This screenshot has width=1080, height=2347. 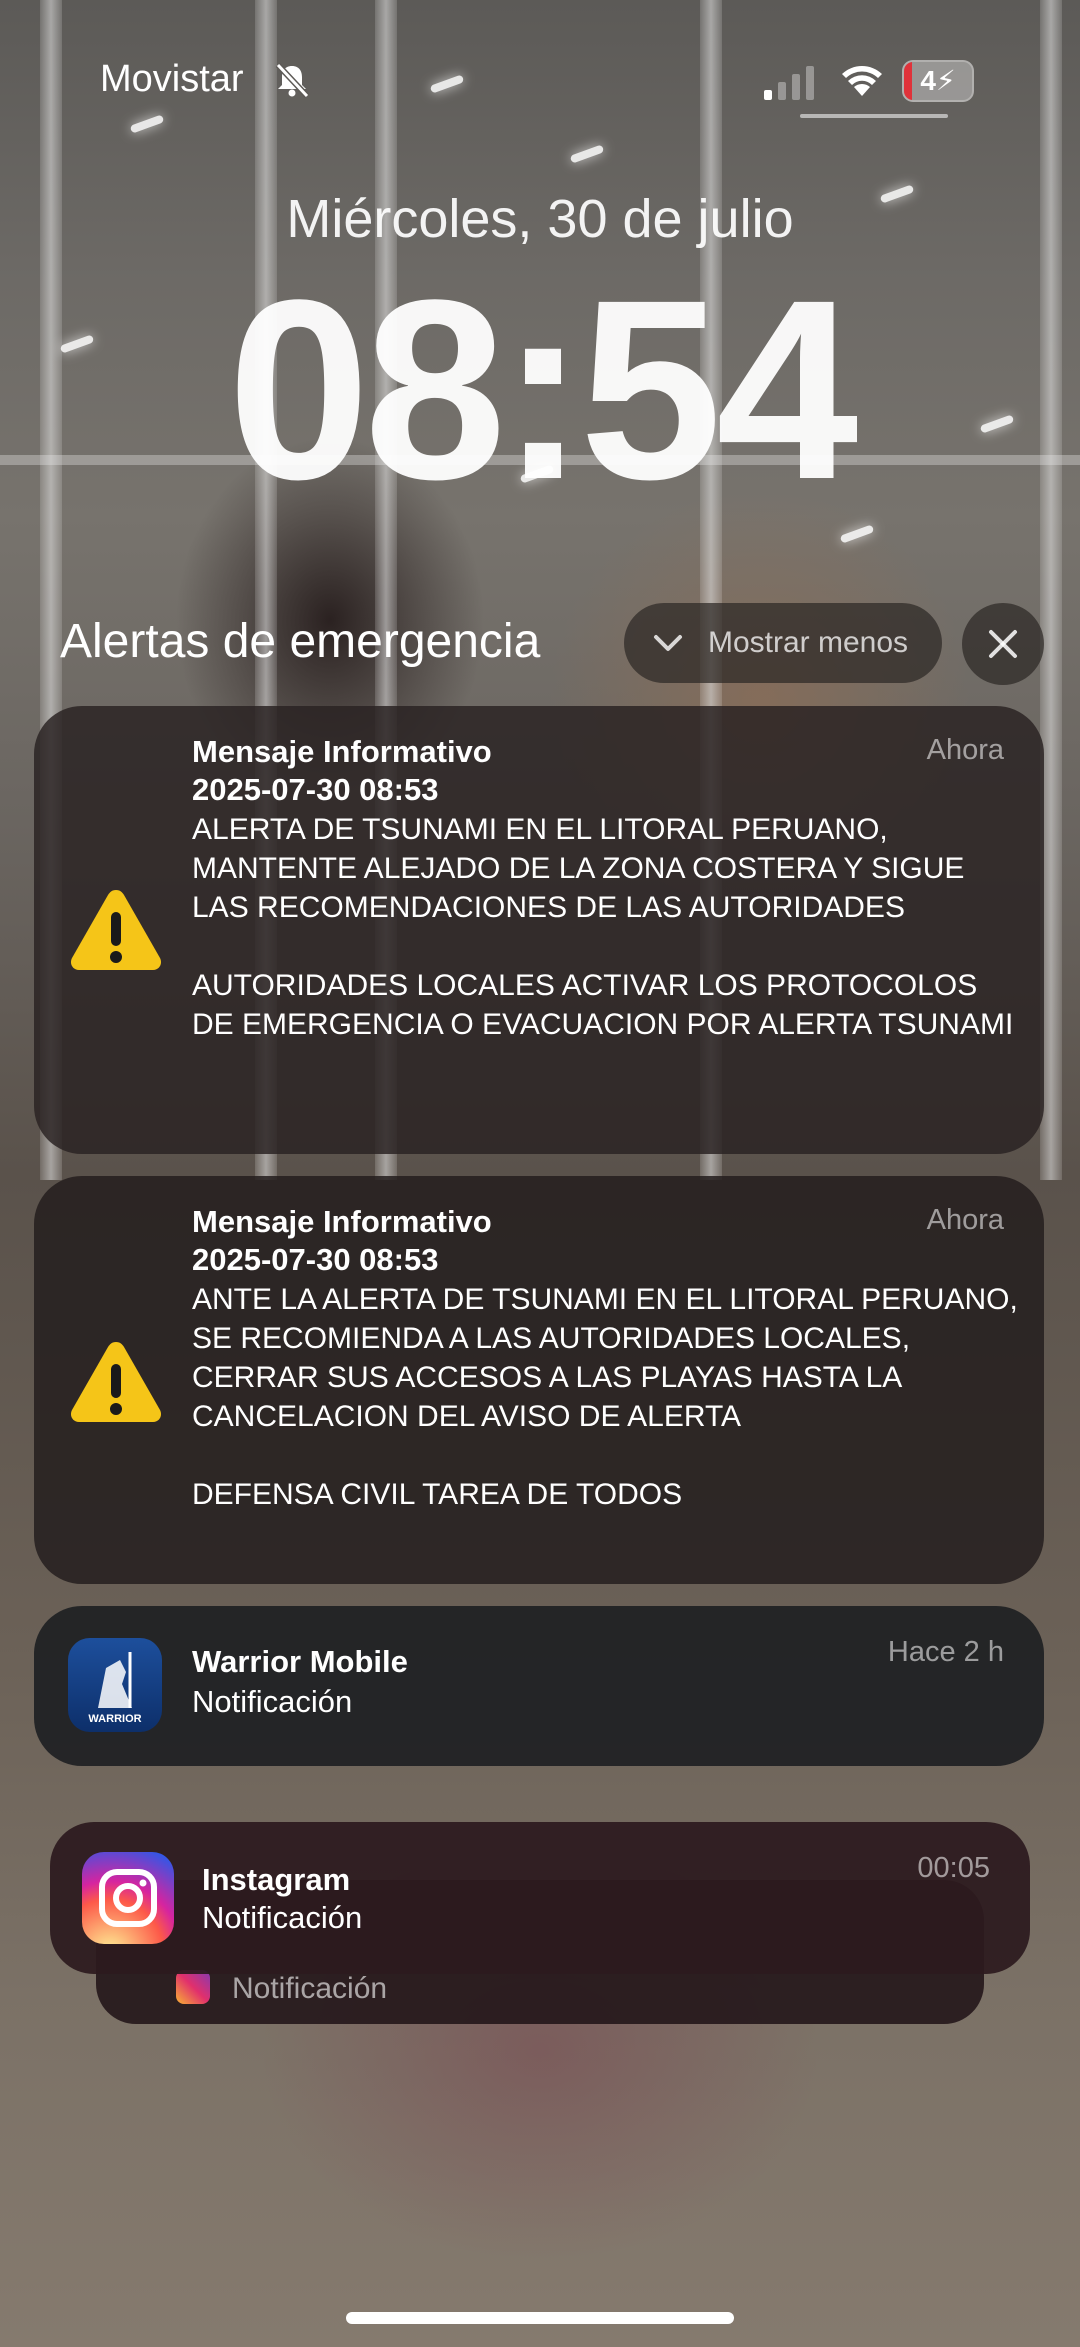 What do you see at coordinates (172, 79) in the screenshot?
I see `carrier-name: Movistar` at bounding box center [172, 79].